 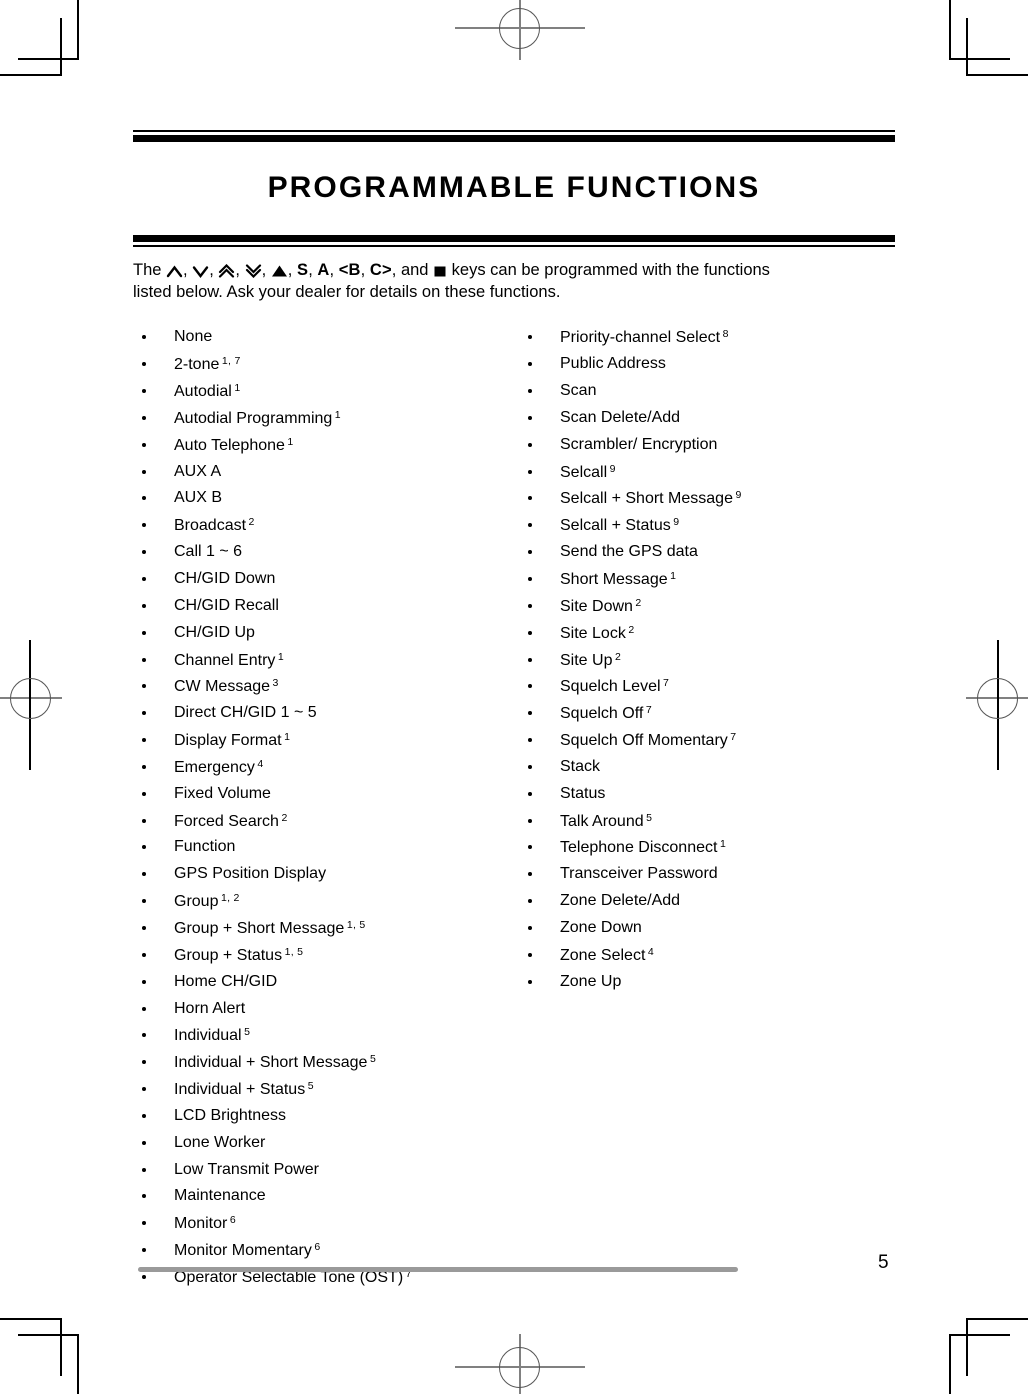 What do you see at coordinates (232, 1220) in the screenshot?
I see `footnote-marker: 6` at bounding box center [232, 1220].